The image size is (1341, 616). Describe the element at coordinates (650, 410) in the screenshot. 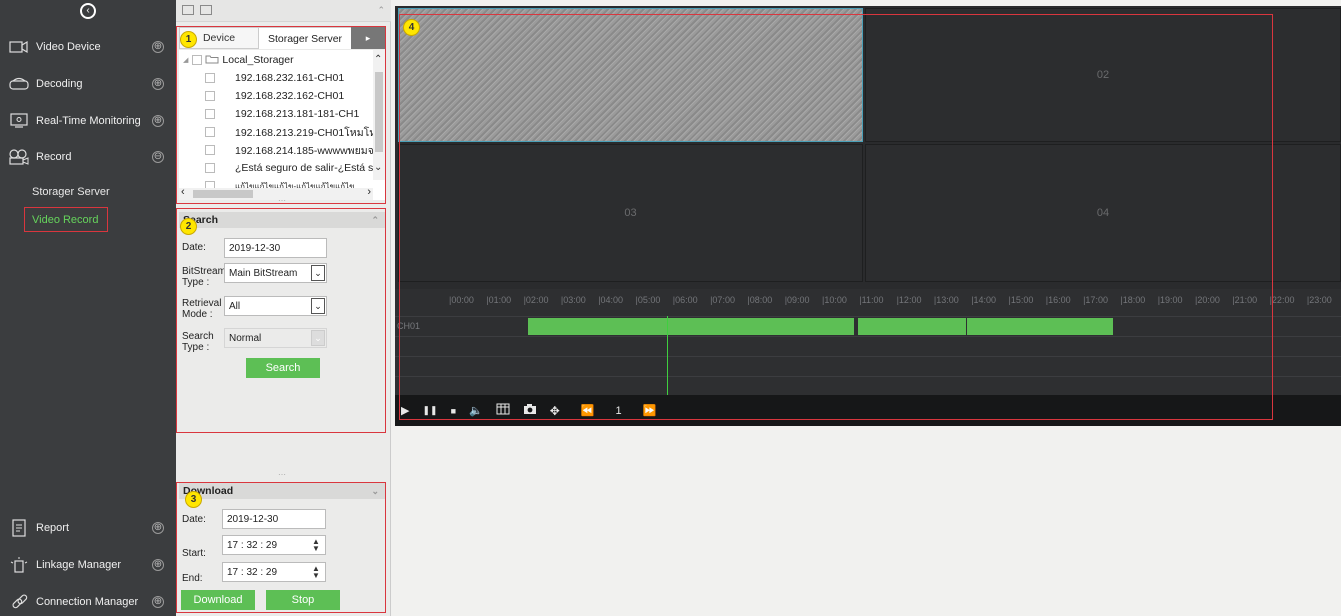

I see `speed-up-icon: ⏩` at that location.